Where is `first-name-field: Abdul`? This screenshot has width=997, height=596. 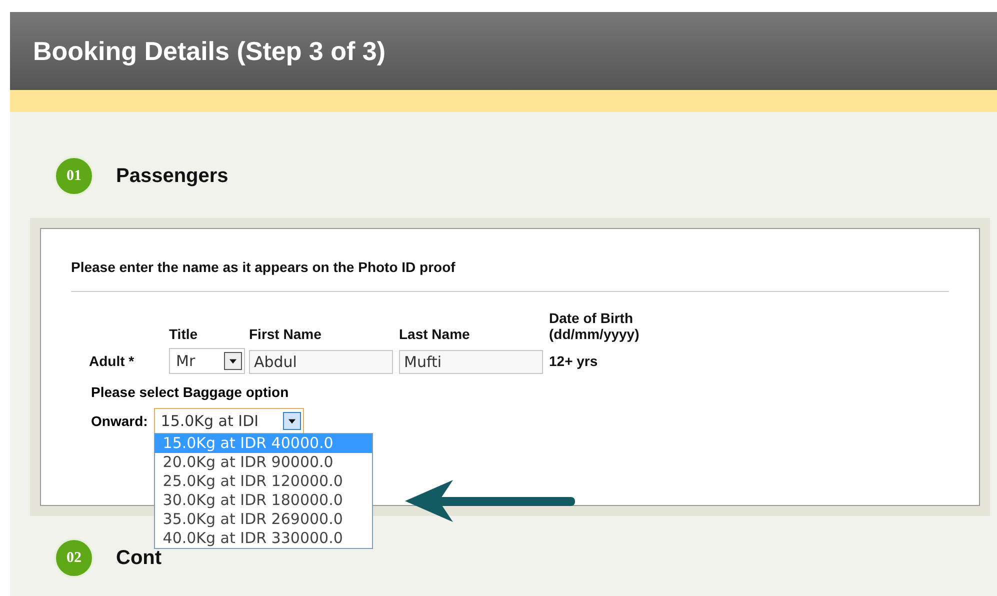
first-name-field: Abdul is located at coordinates (321, 362).